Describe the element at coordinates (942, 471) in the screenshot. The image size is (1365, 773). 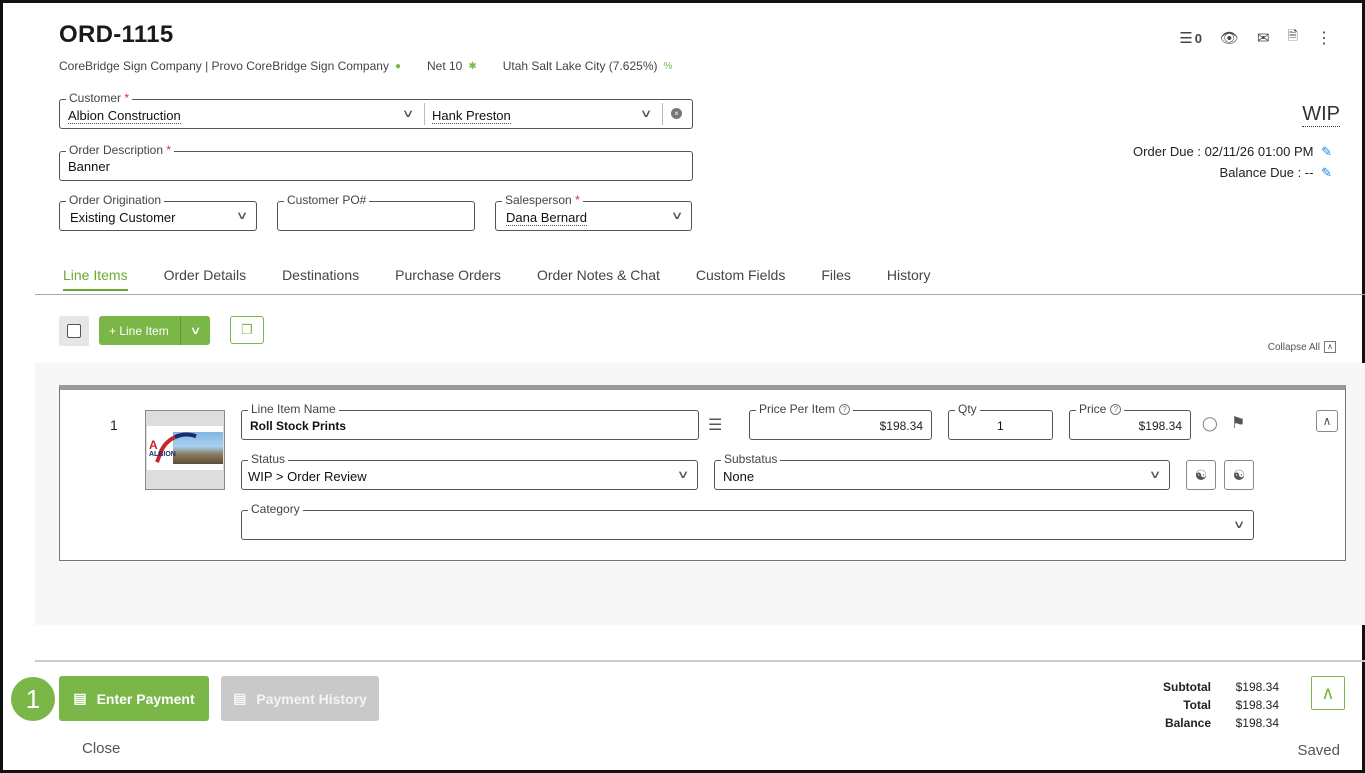
I see `substatus-select: Substatus None ∨` at that location.